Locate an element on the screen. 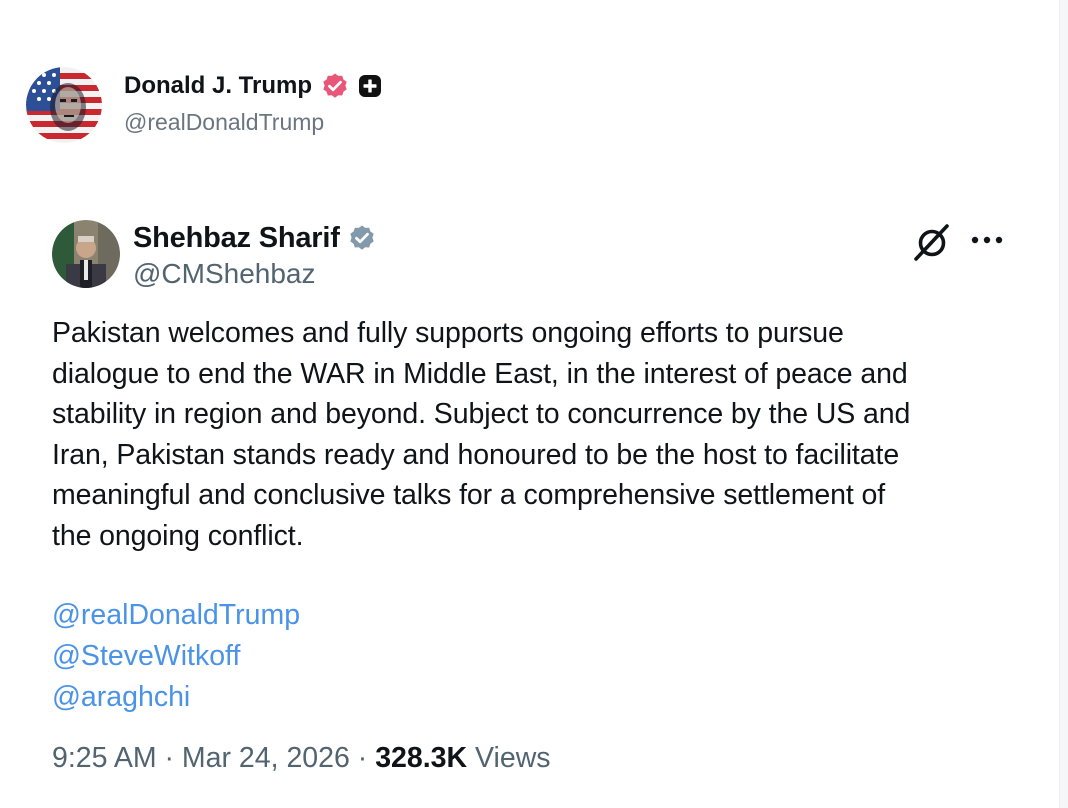 Image resolution: width=1068 pixels, height=808 pixels. quoted-post-header: Shehbaz Sharif @CMShehbaz is located at coordinates (214, 255).